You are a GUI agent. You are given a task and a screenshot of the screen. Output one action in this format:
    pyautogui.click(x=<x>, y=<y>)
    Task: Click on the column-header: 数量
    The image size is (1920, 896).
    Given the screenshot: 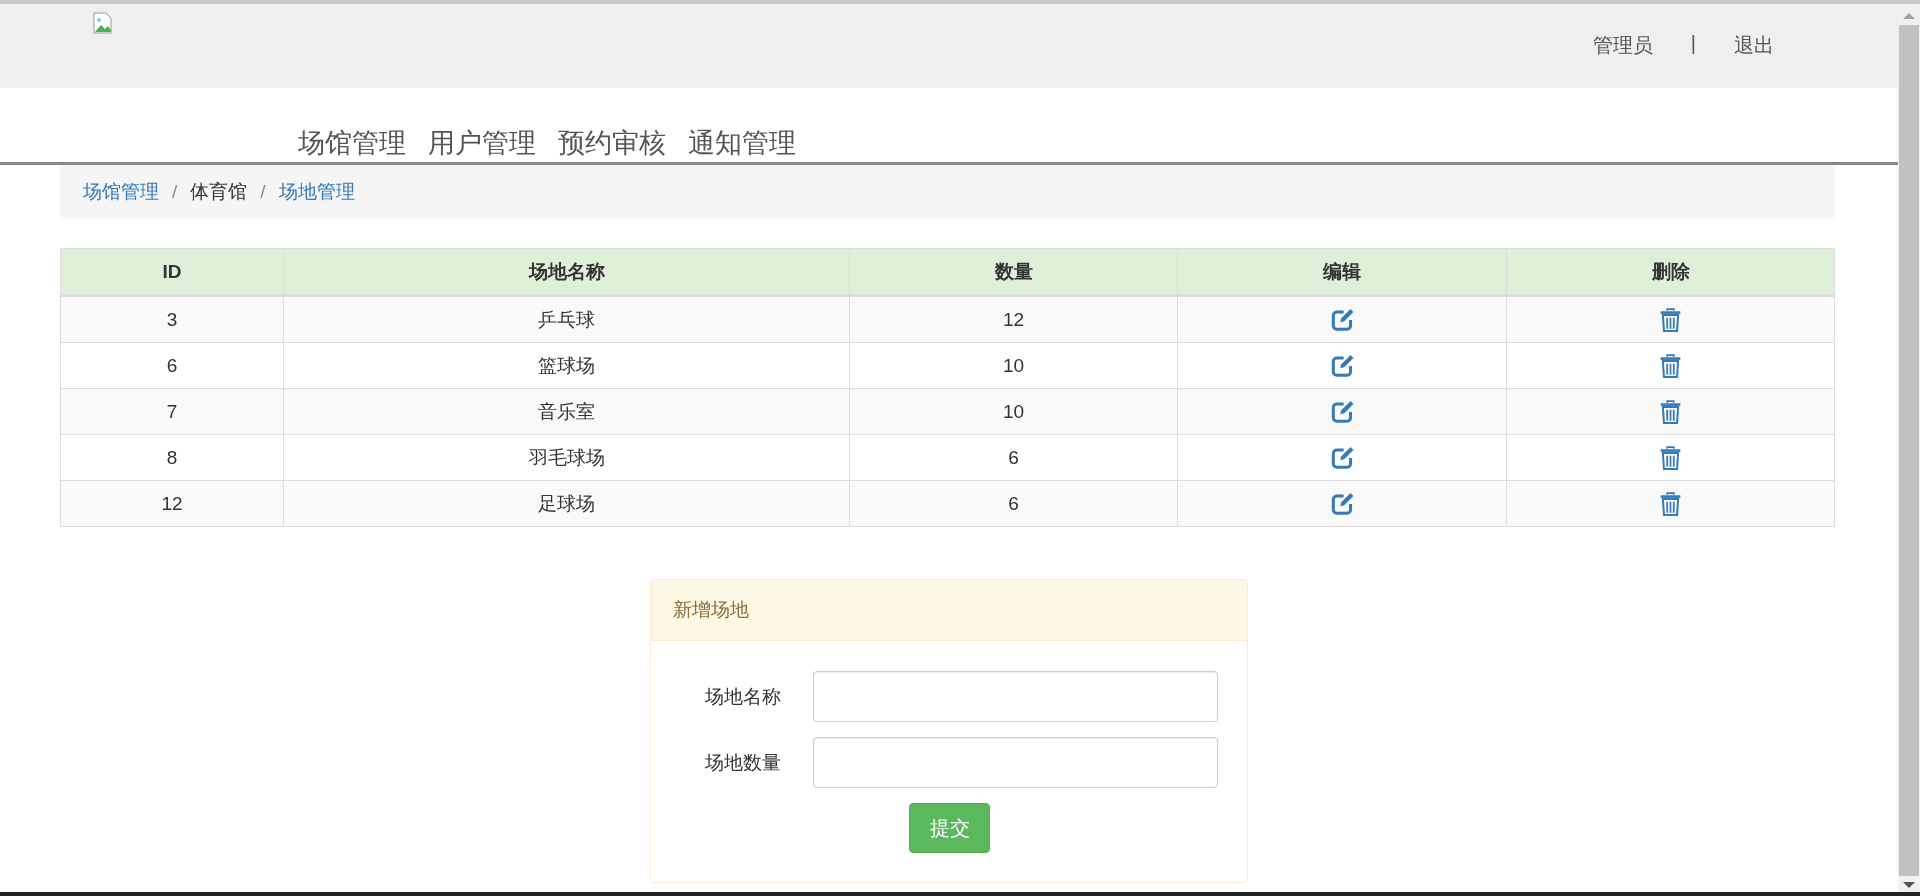 What is the action you would take?
    pyautogui.click(x=1013, y=272)
    